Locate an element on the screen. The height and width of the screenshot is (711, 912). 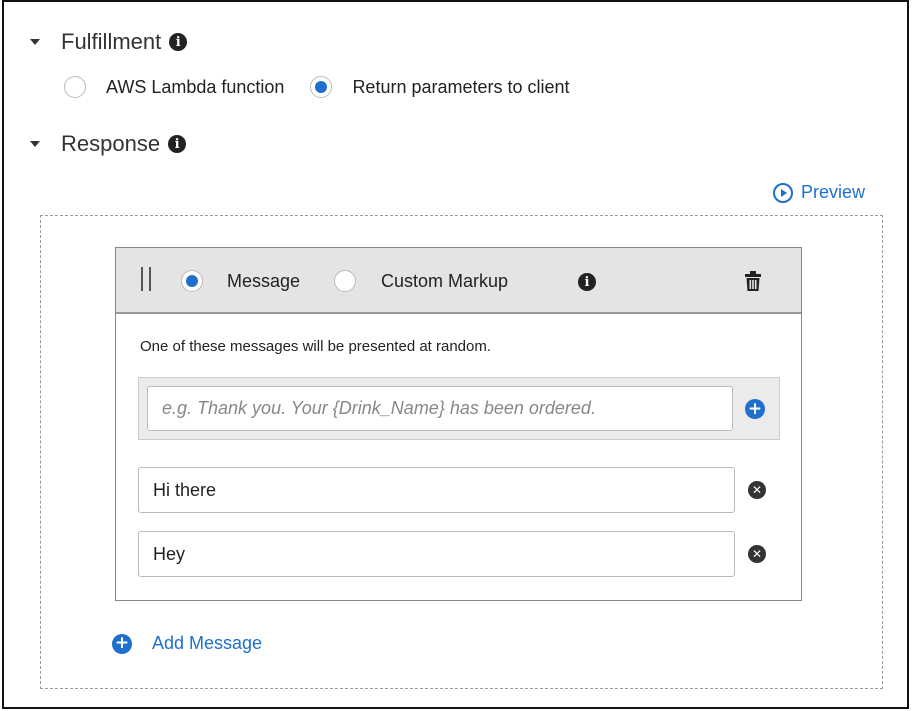
radio-return-params-label: Return parameters to client is located at coordinates (460, 87).